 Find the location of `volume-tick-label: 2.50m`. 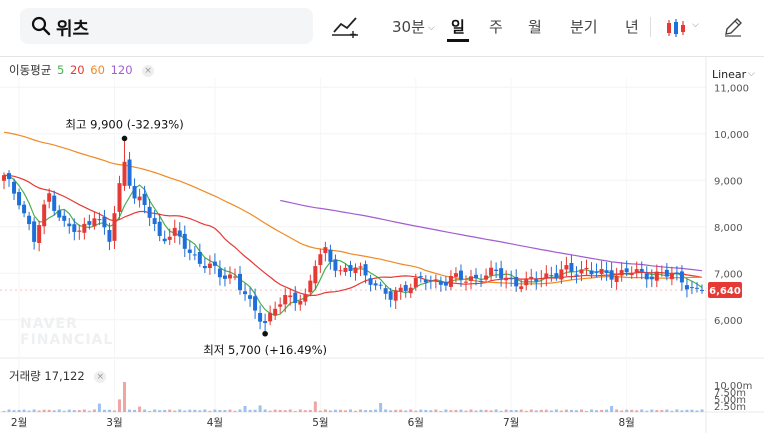

volume-tick-label: 2.50m is located at coordinates (730, 407).